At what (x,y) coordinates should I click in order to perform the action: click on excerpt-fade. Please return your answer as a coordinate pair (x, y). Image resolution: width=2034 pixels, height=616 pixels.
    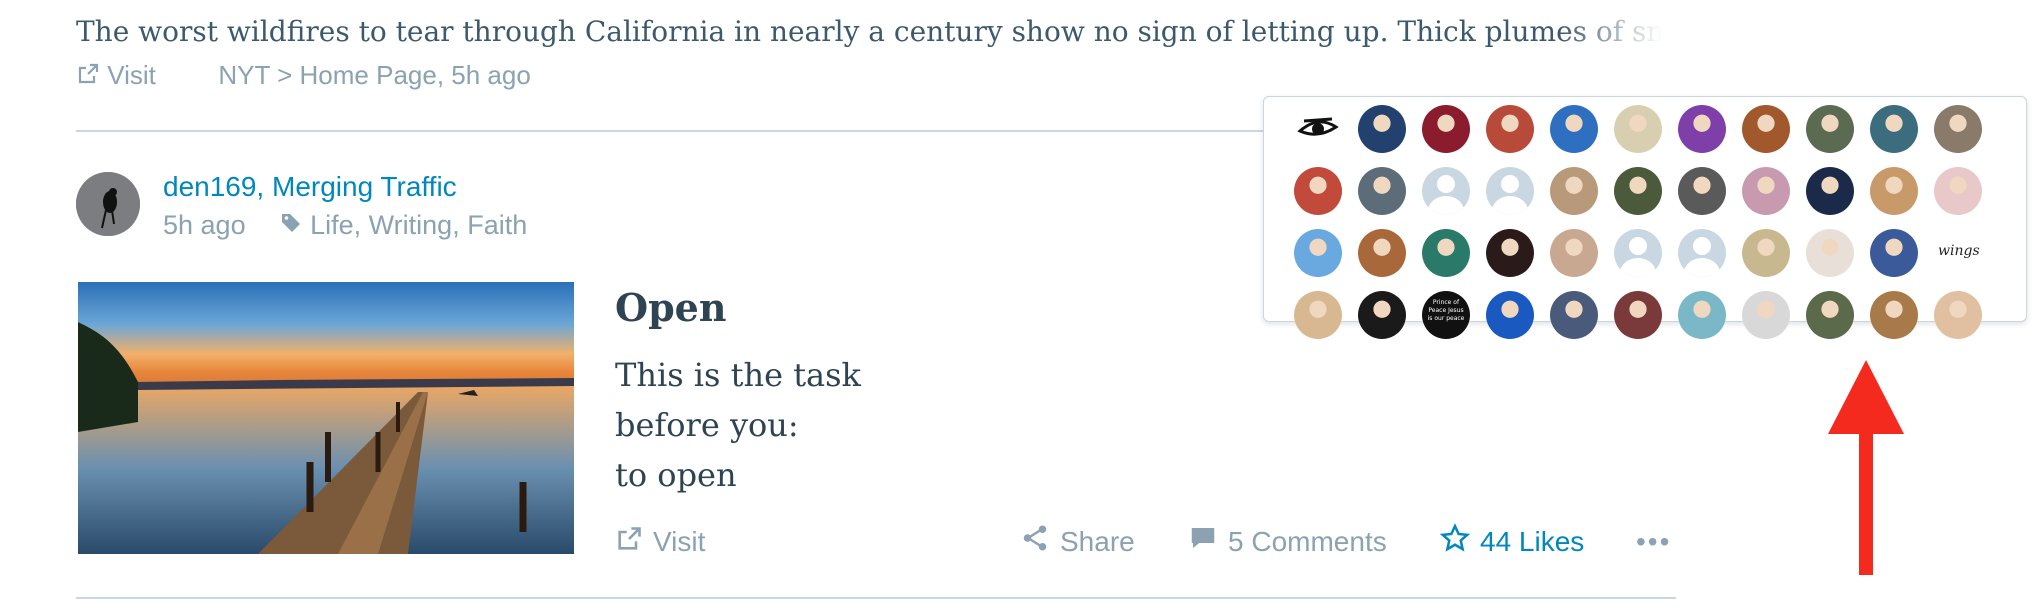
    Looking at the image, I should click on (1620, 32).